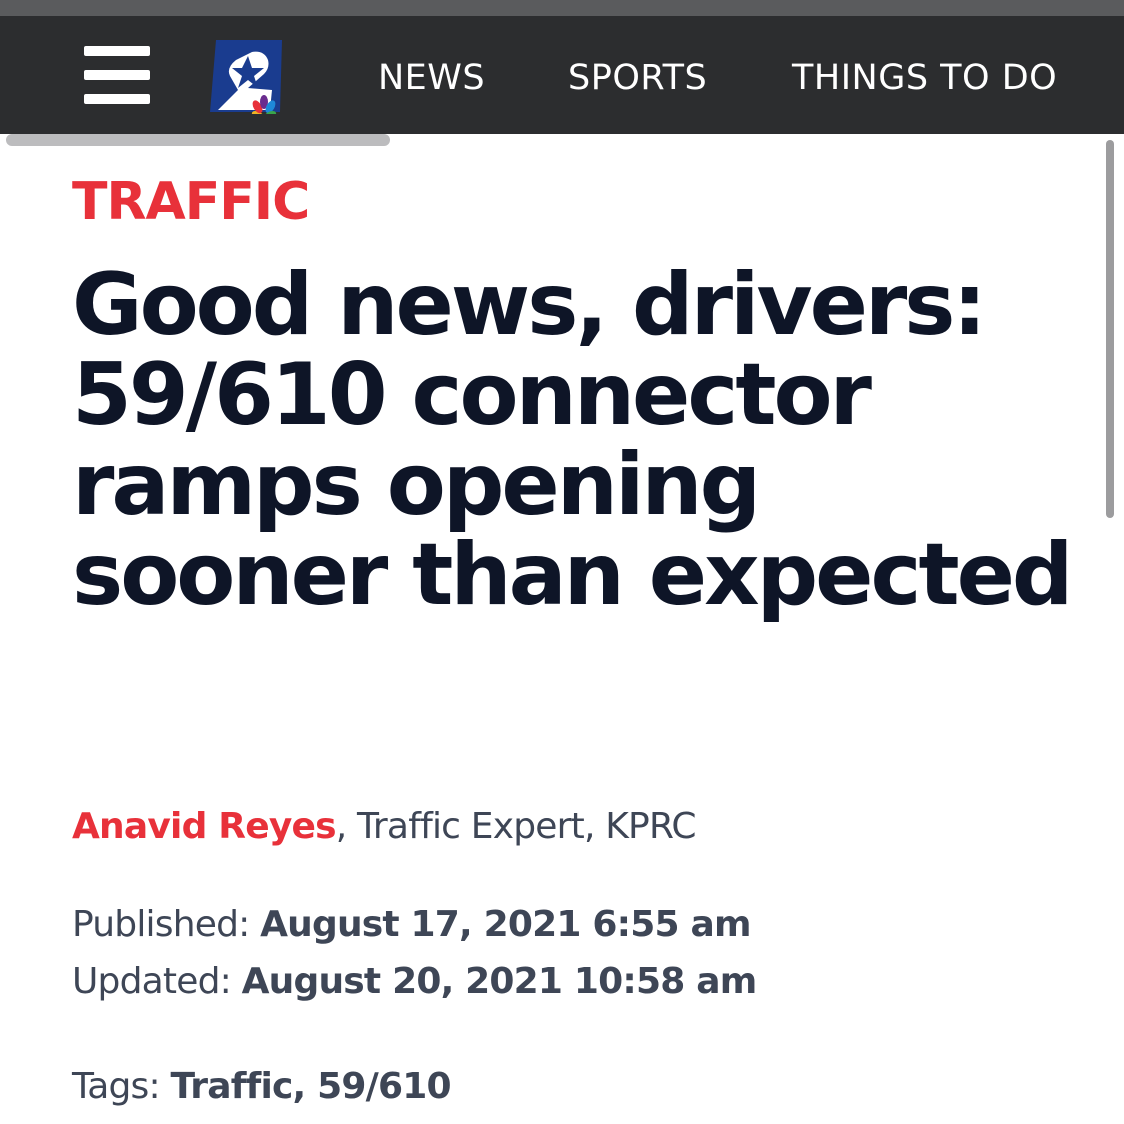 The width and height of the screenshot is (1124, 1124). I want to click on kprc-channel-2-logo-icon, so click(246, 76).